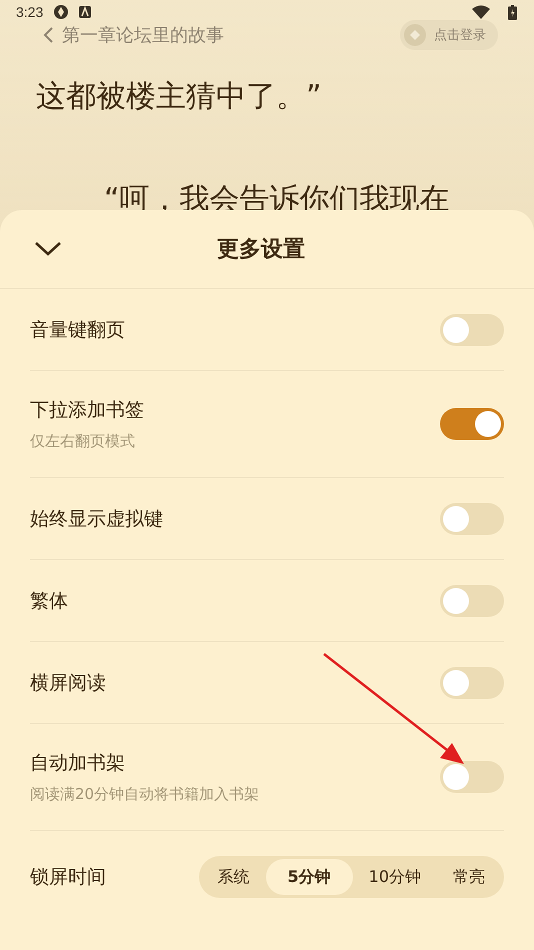 This screenshot has width=534, height=950. I want to click on segment-option: 5分钟, so click(309, 877).